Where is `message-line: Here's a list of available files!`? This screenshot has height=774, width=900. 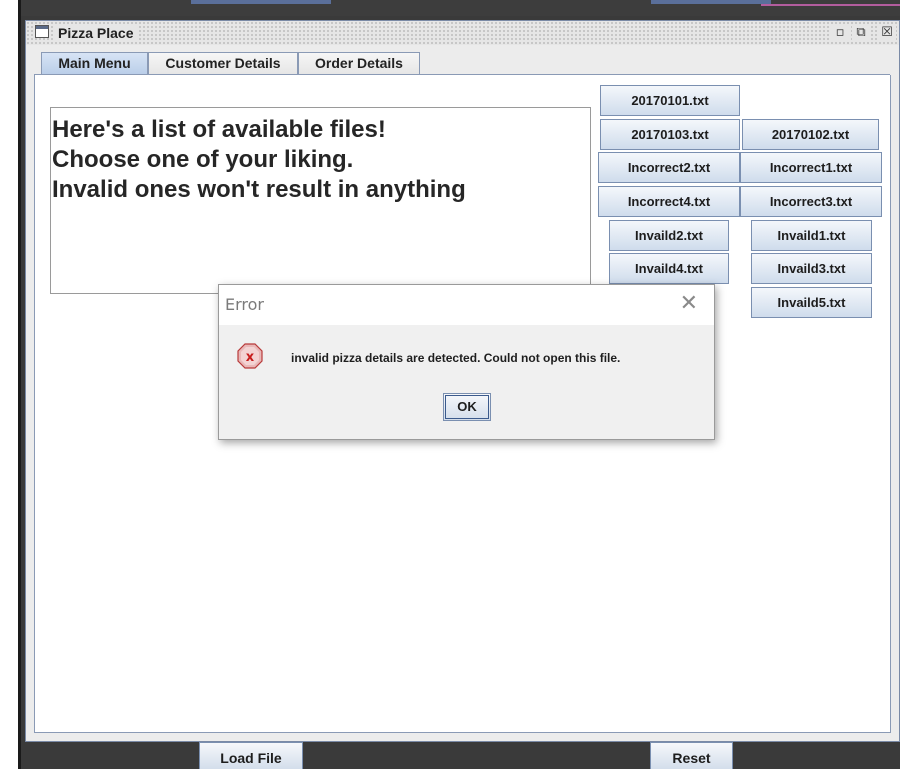 message-line: Here's a list of available files! is located at coordinates (219, 129).